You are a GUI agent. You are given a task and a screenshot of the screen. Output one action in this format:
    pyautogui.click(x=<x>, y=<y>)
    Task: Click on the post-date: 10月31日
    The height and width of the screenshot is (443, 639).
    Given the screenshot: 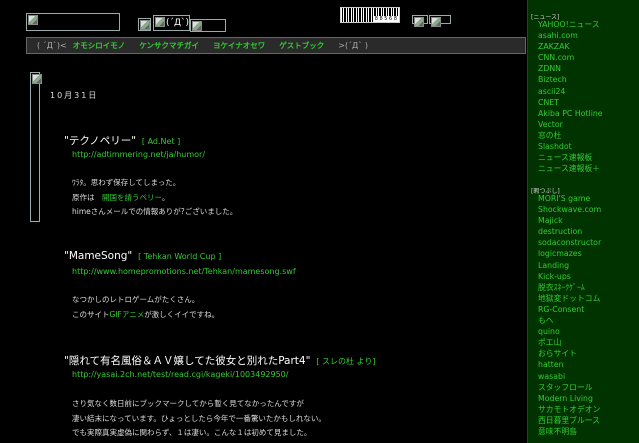 What is the action you would take?
    pyautogui.click(x=74, y=95)
    